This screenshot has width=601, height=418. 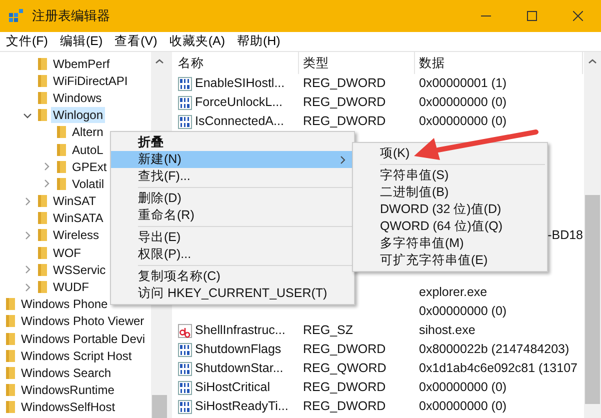 What do you see at coordinates (453, 292) in the screenshot?
I see `value-data: explorer.exe` at bounding box center [453, 292].